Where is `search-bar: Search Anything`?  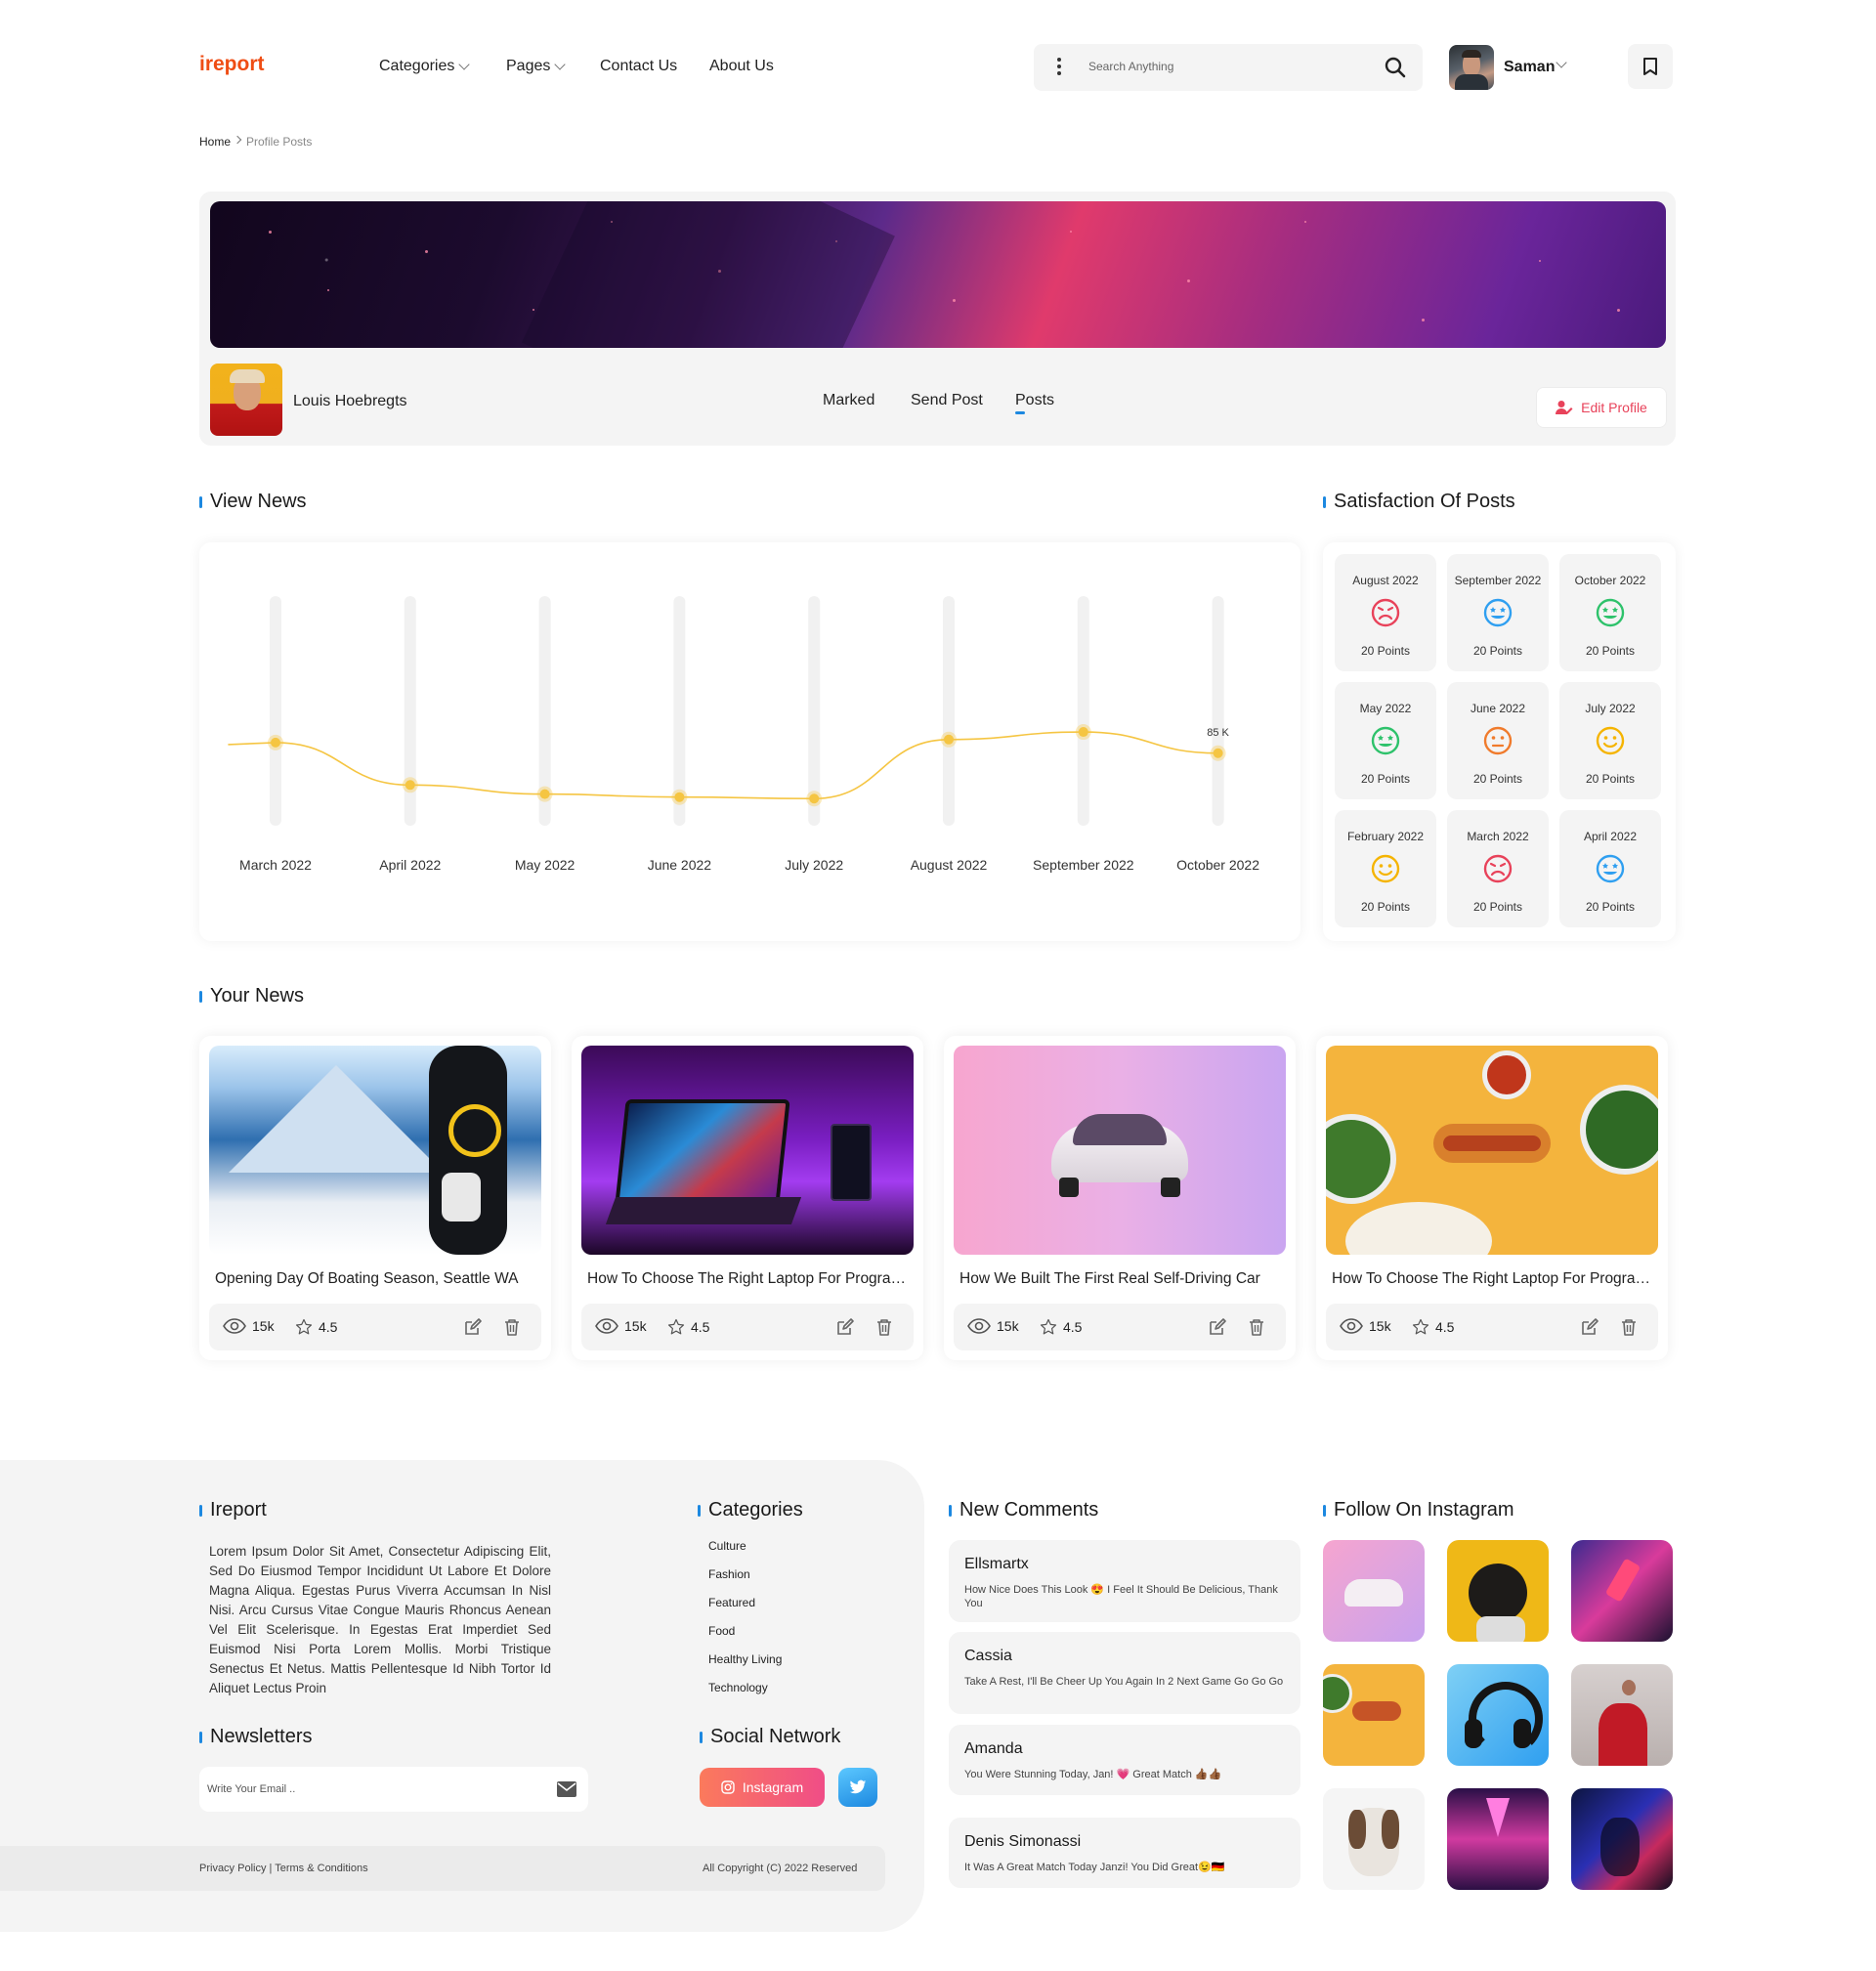
search-bar: Search Anything is located at coordinates (1228, 68).